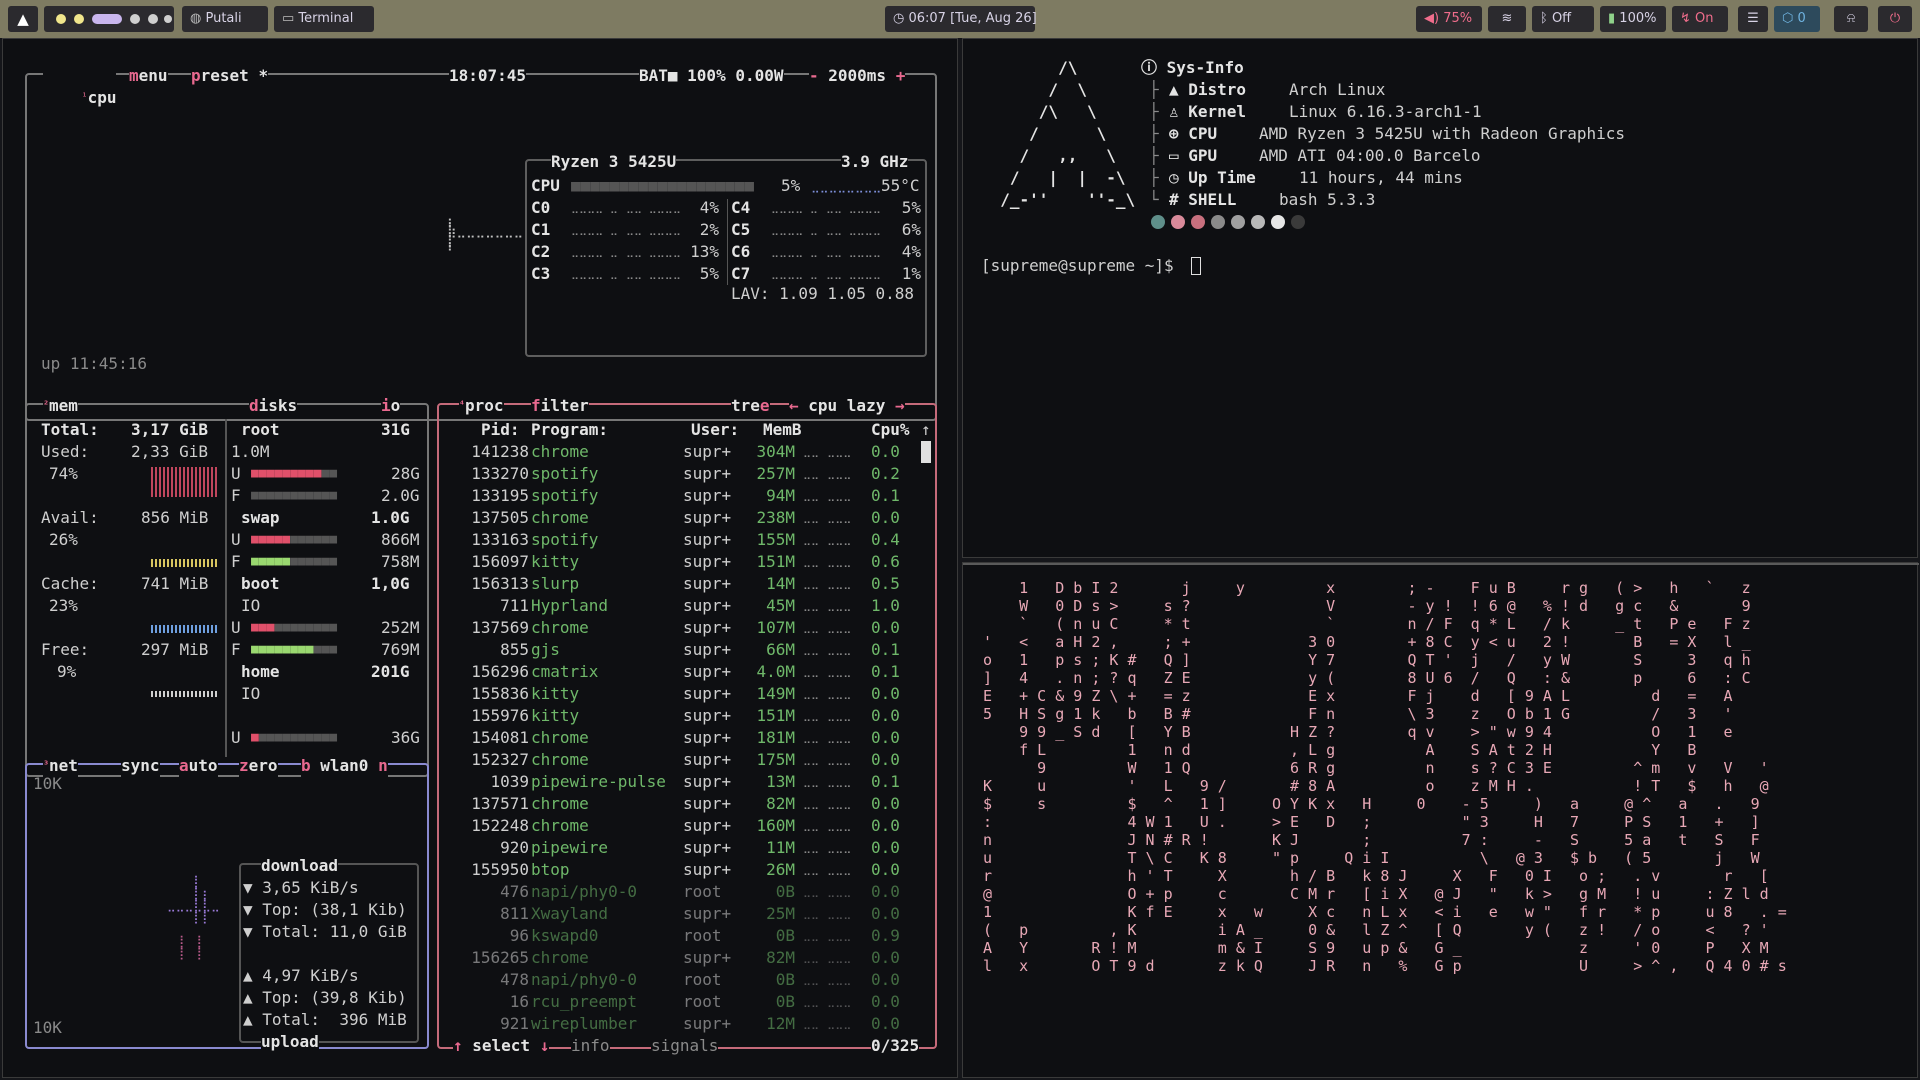 This screenshot has height=1080, width=1920. What do you see at coordinates (258, 766) in the screenshot?
I see `net-zero-toggle: zero` at bounding box center [258, 766].